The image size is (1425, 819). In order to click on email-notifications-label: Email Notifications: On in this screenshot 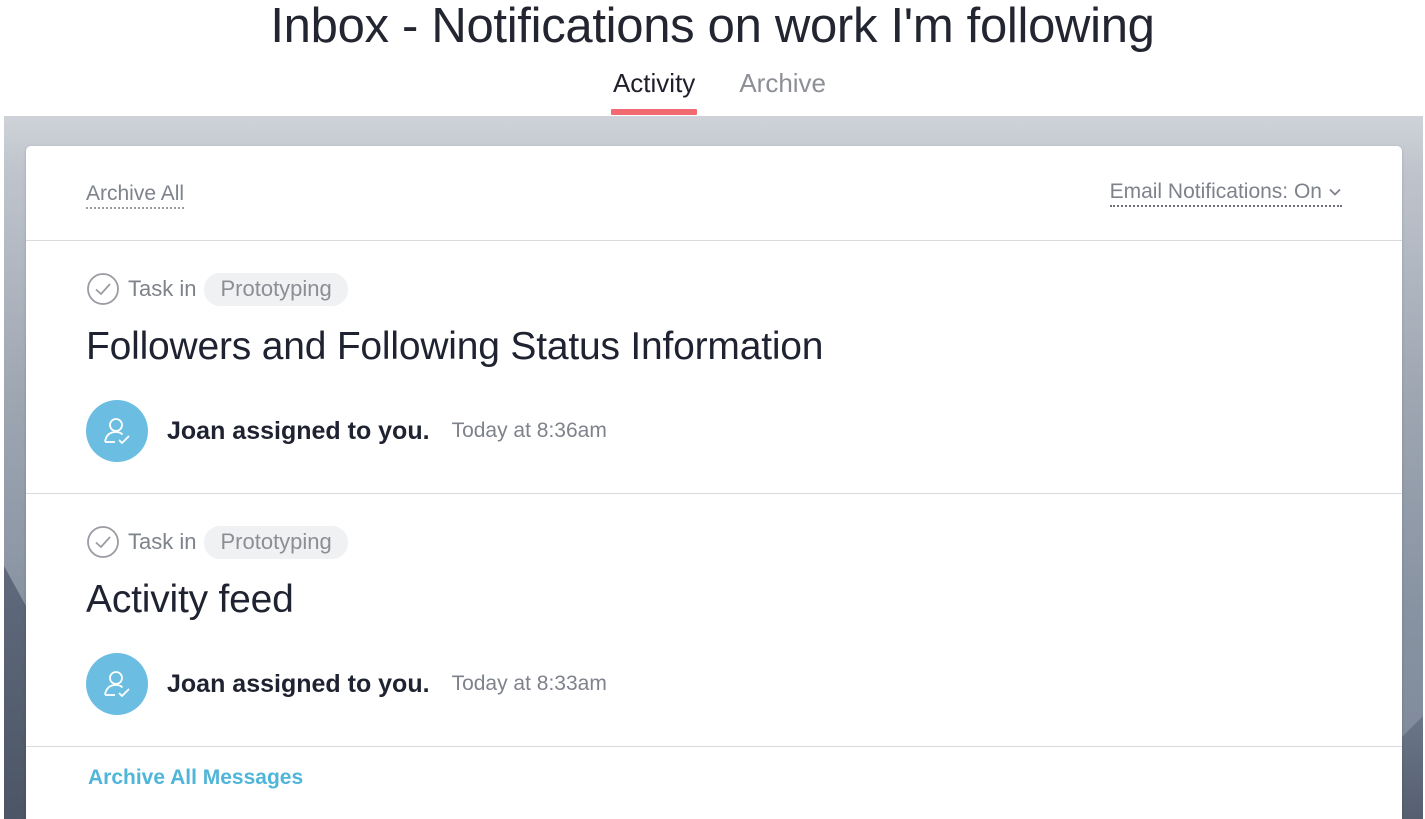, I will do `click(1215, 191)`.